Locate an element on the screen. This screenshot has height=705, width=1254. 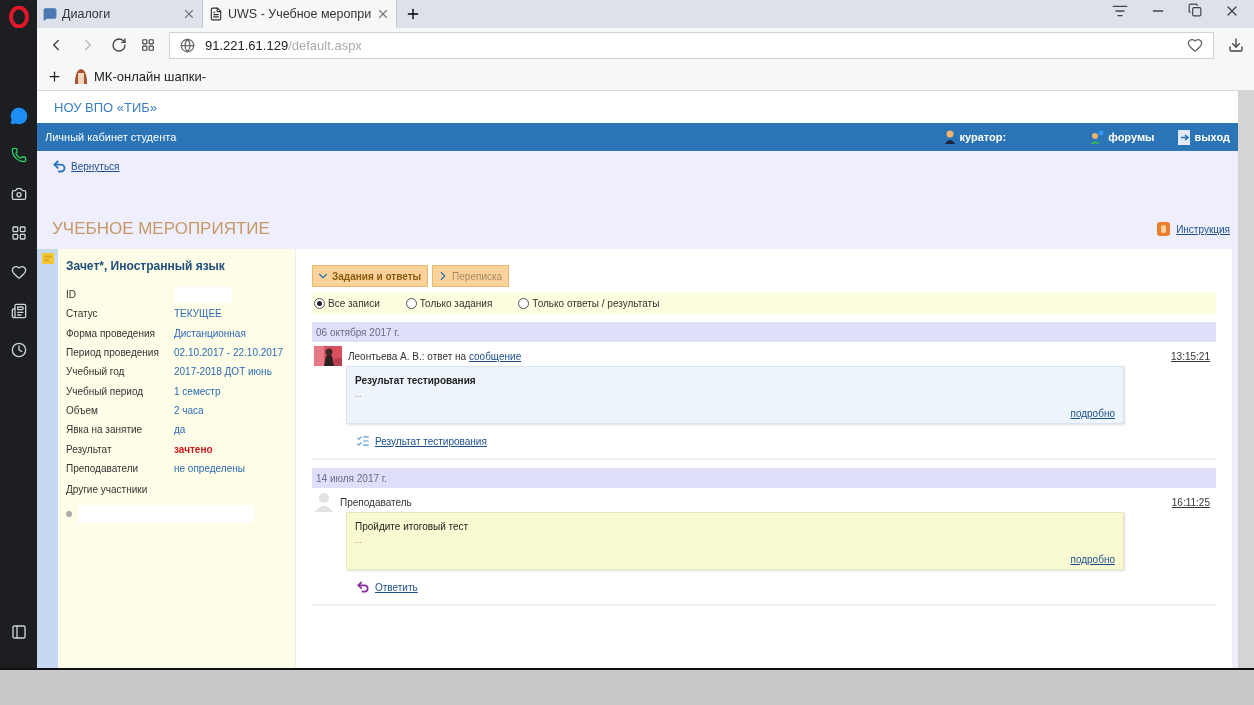
reload-icon is located at coordinates (119, 45).